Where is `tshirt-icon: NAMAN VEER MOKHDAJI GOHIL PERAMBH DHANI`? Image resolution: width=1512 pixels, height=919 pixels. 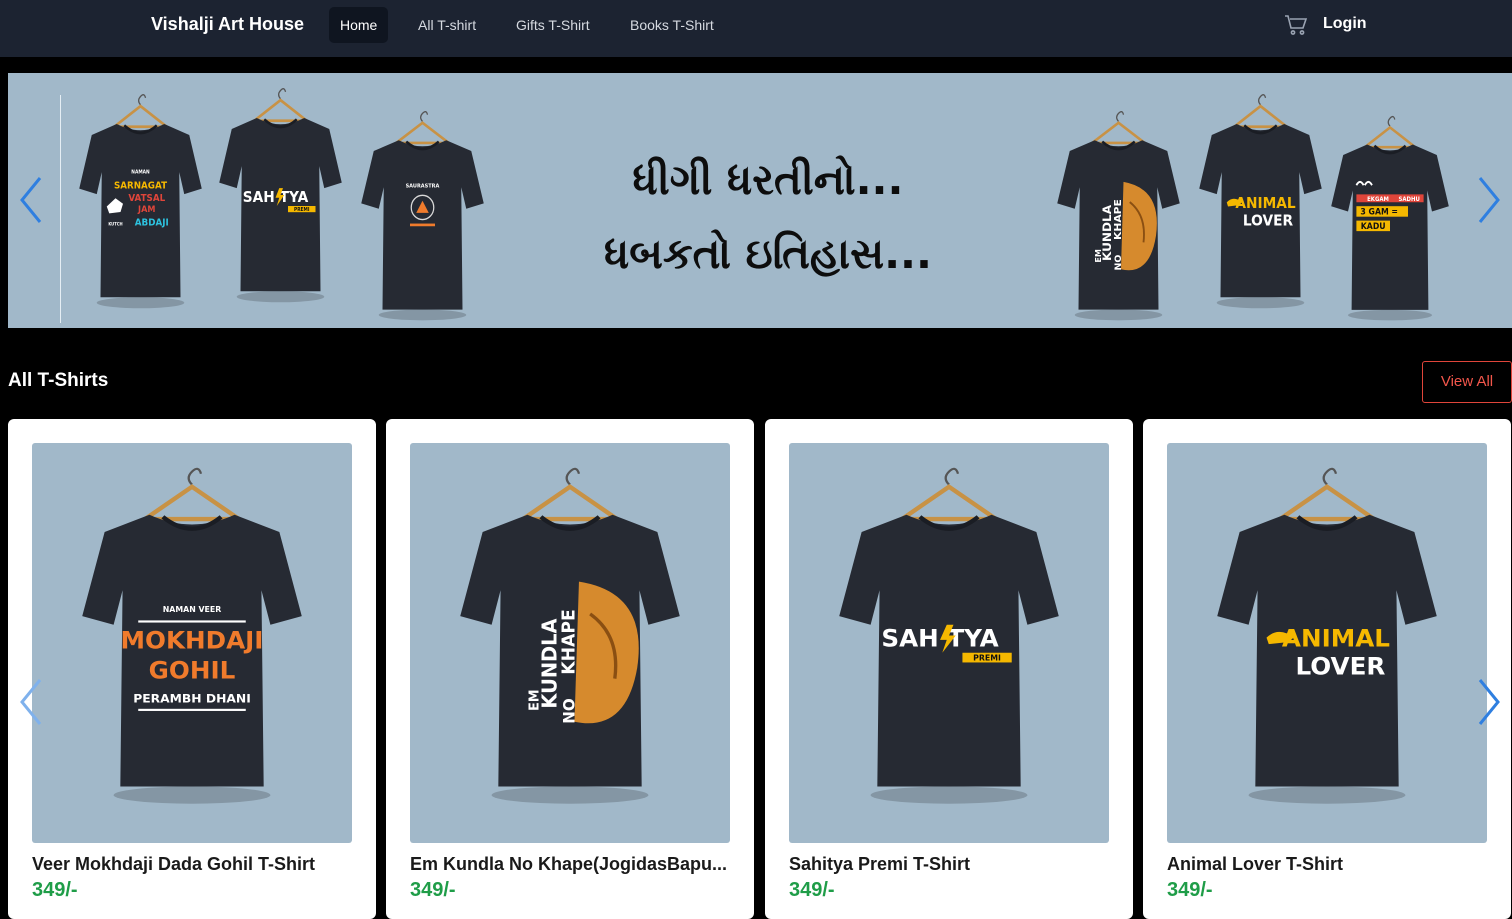
tshirt-icon: NAMAN VEER MOKHDAJI GOHIL PERAMBH DHANI is located at coordinates (192, 635).